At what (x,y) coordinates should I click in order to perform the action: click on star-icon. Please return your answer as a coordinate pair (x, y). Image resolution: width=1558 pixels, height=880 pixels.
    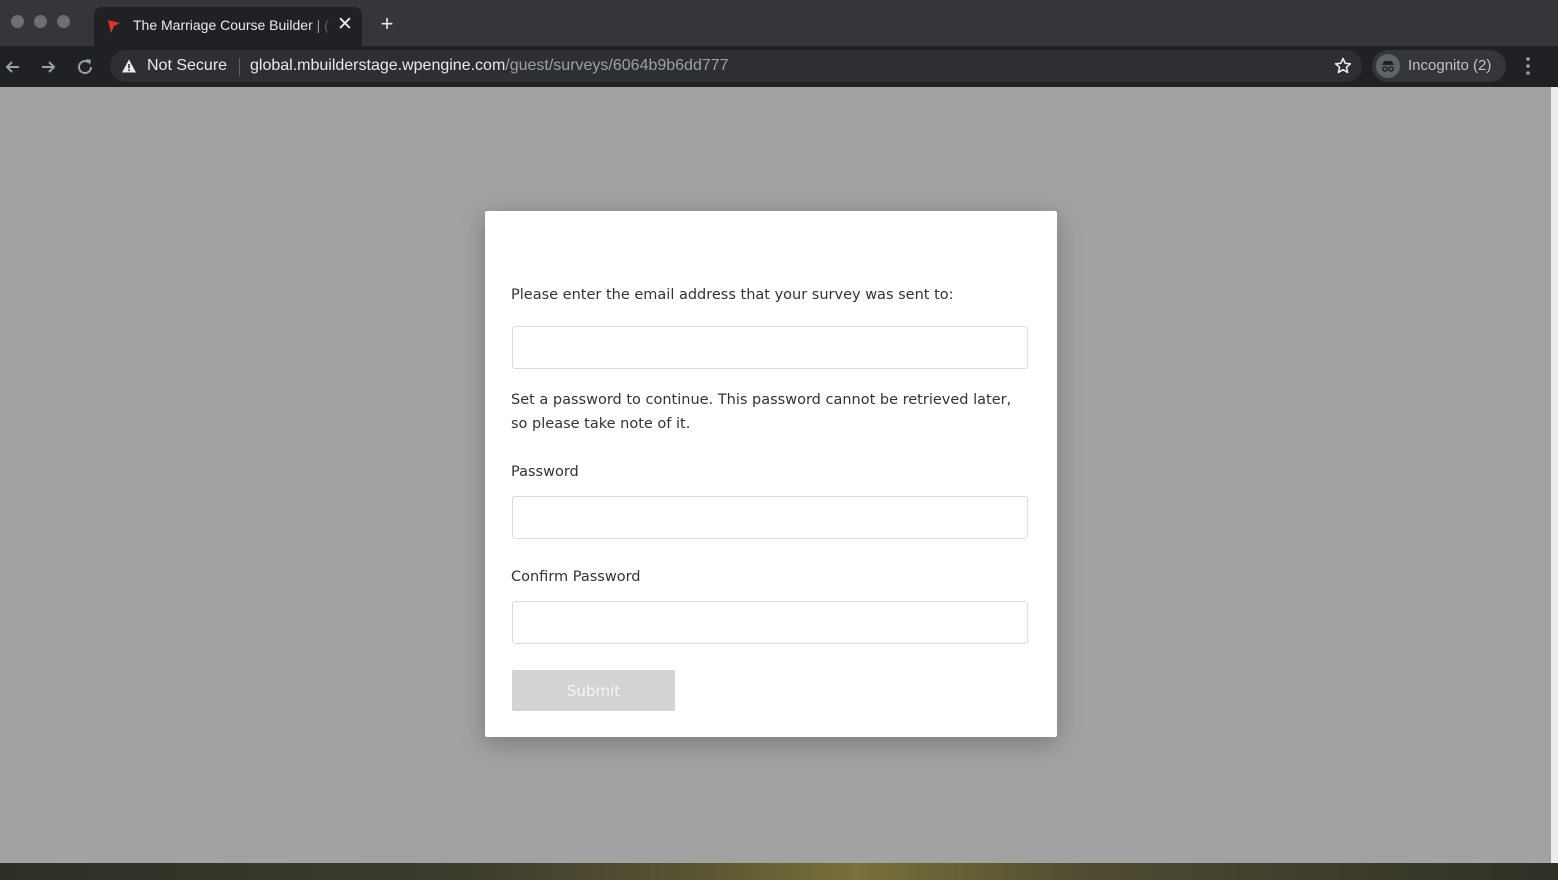
    Looking at the image, I should click on (1343, 66).